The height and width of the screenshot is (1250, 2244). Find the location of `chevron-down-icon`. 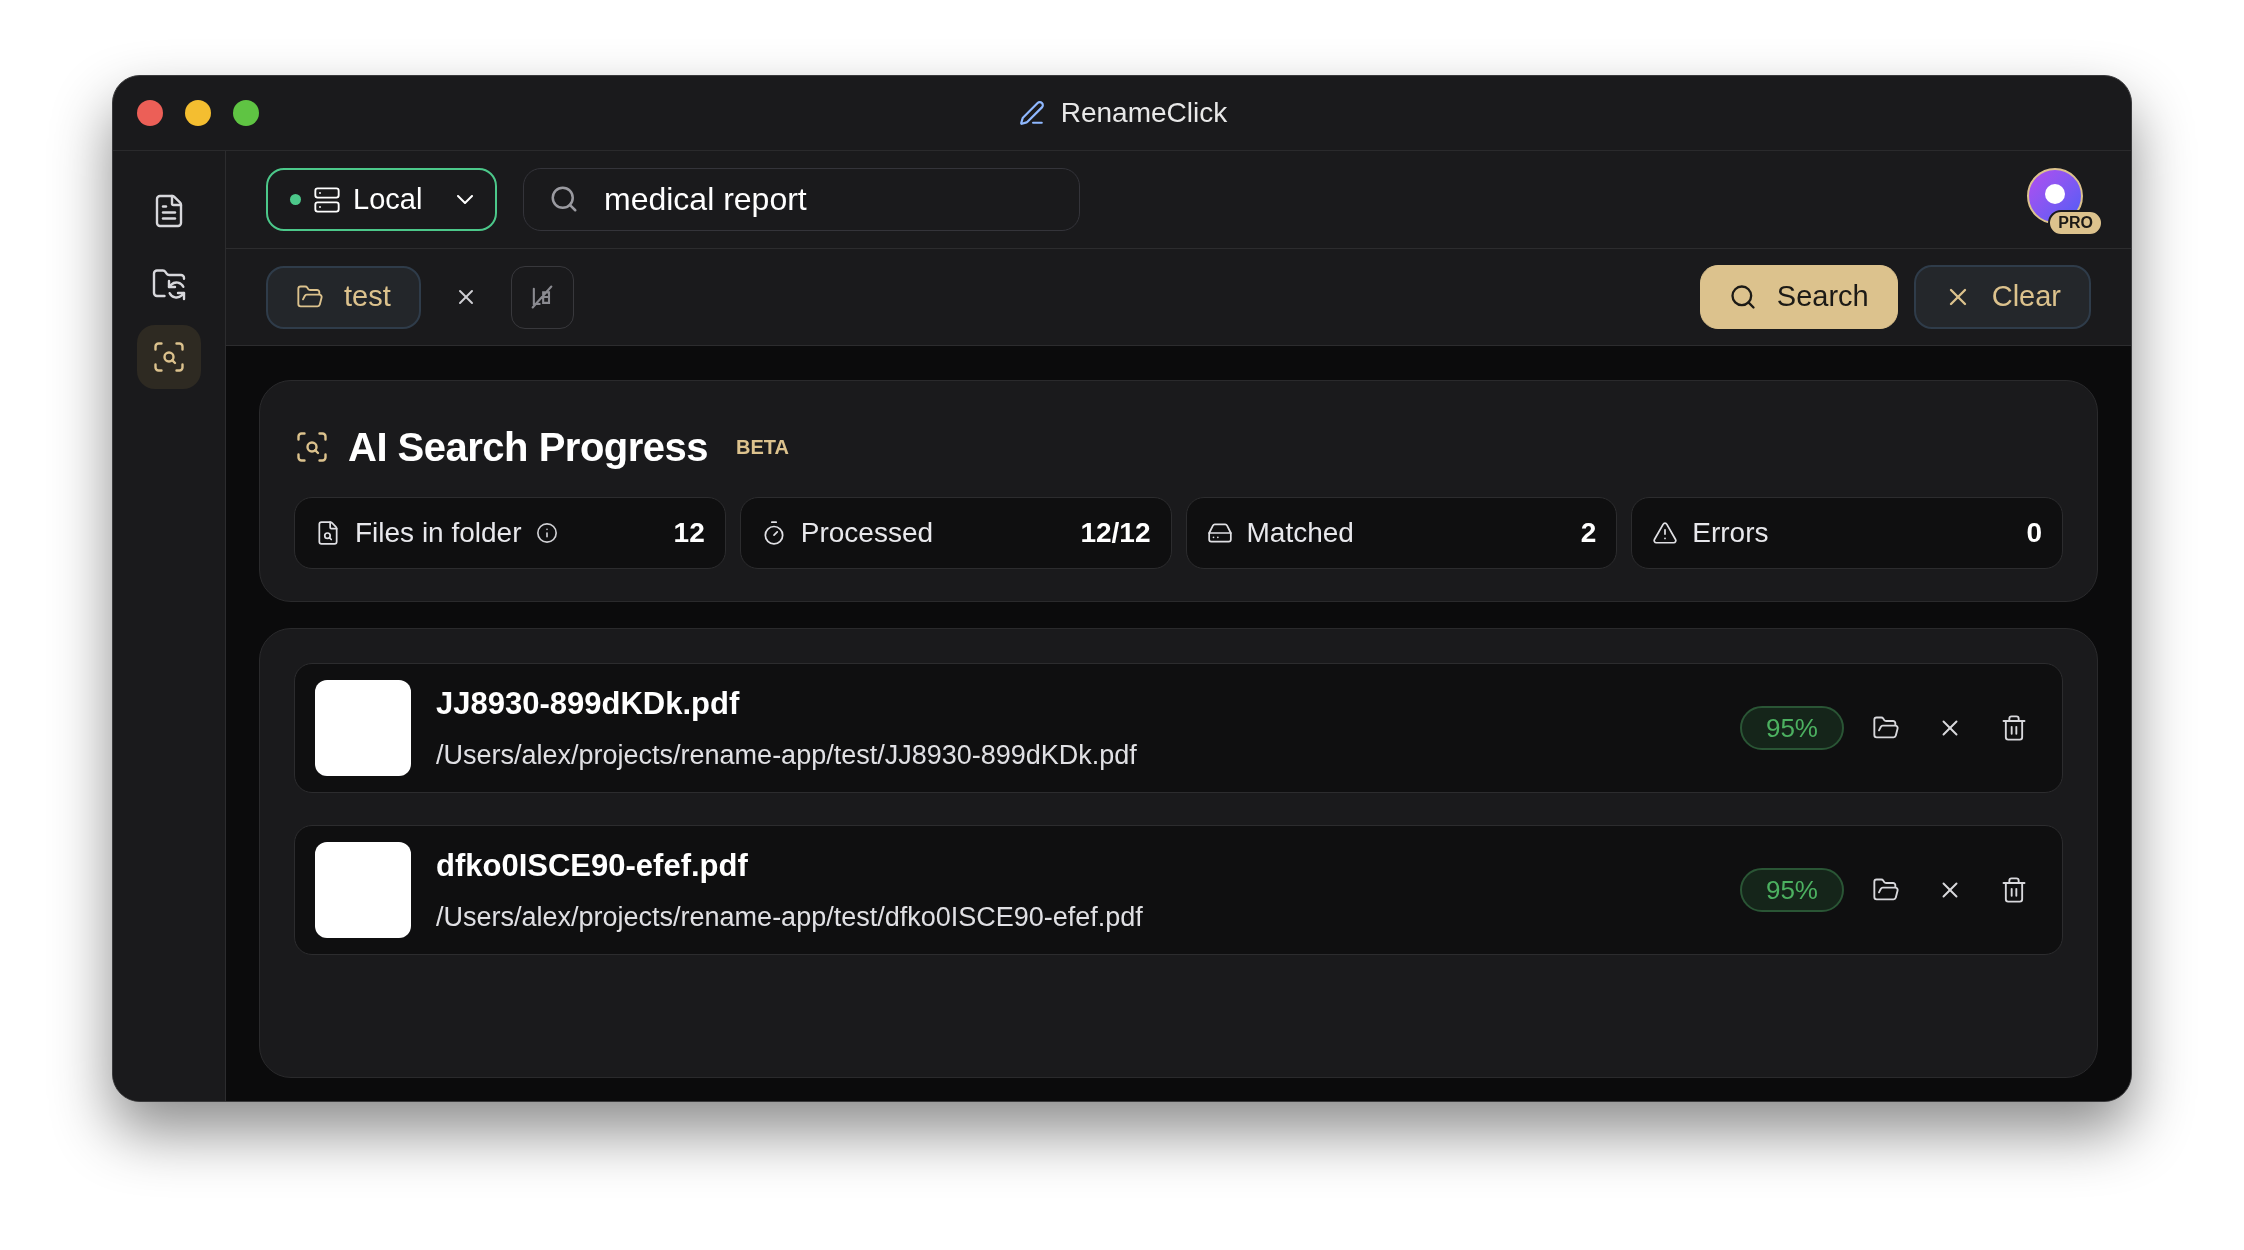

chevron-down-icon is located at coordinates (465, 199).